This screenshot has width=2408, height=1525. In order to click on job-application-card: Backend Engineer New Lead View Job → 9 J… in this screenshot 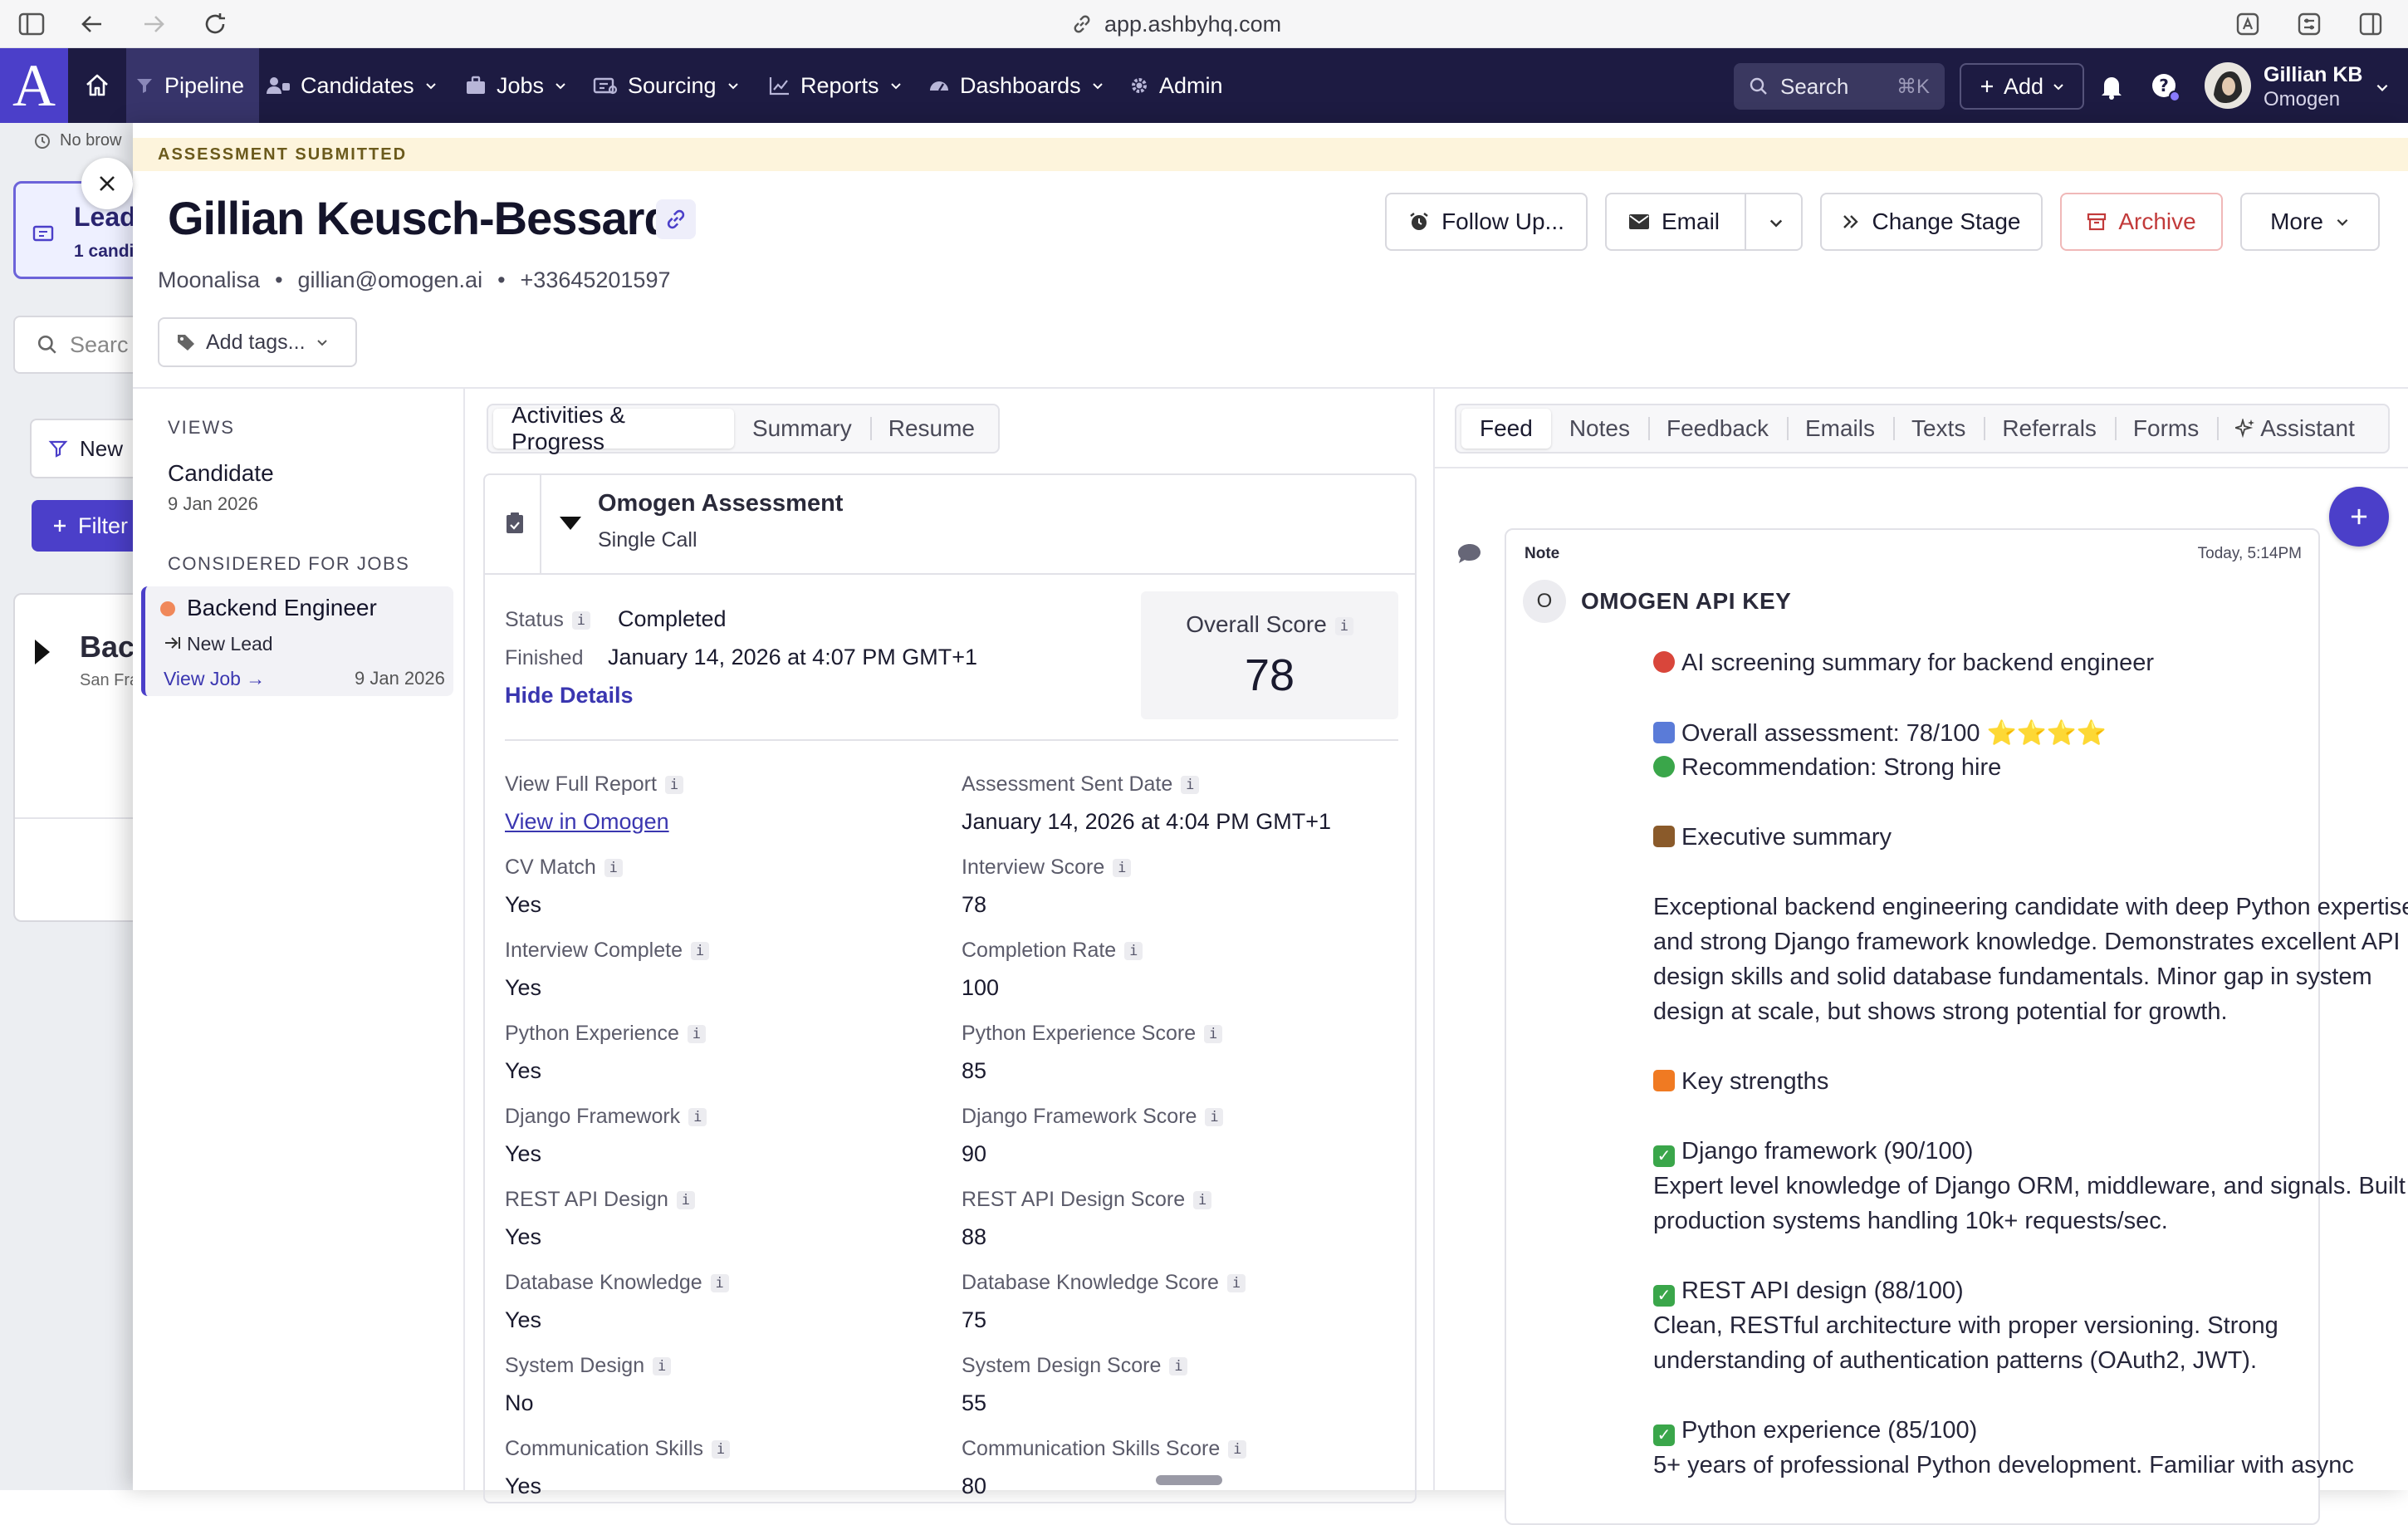, I will do `click(297, 641)`.